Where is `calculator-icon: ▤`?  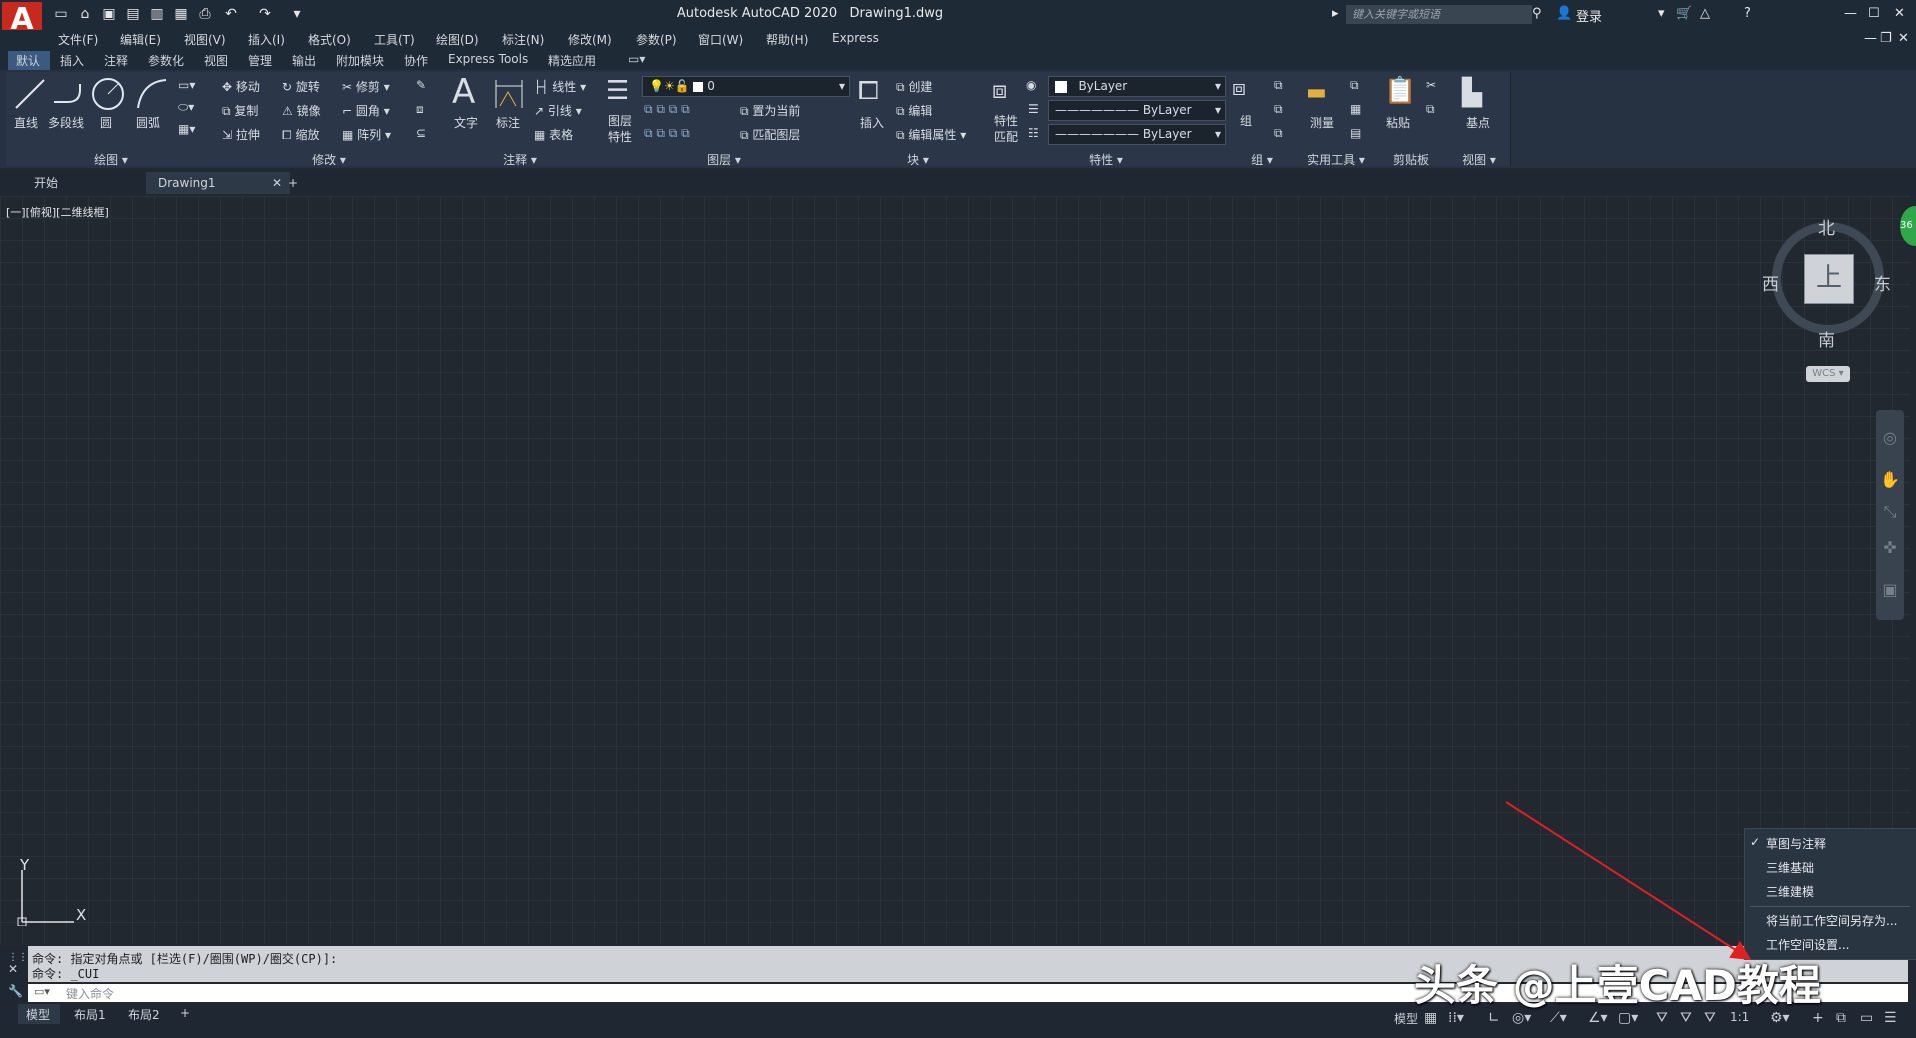
calculator-icon: ▤ is located at coordinates (1355, 133).